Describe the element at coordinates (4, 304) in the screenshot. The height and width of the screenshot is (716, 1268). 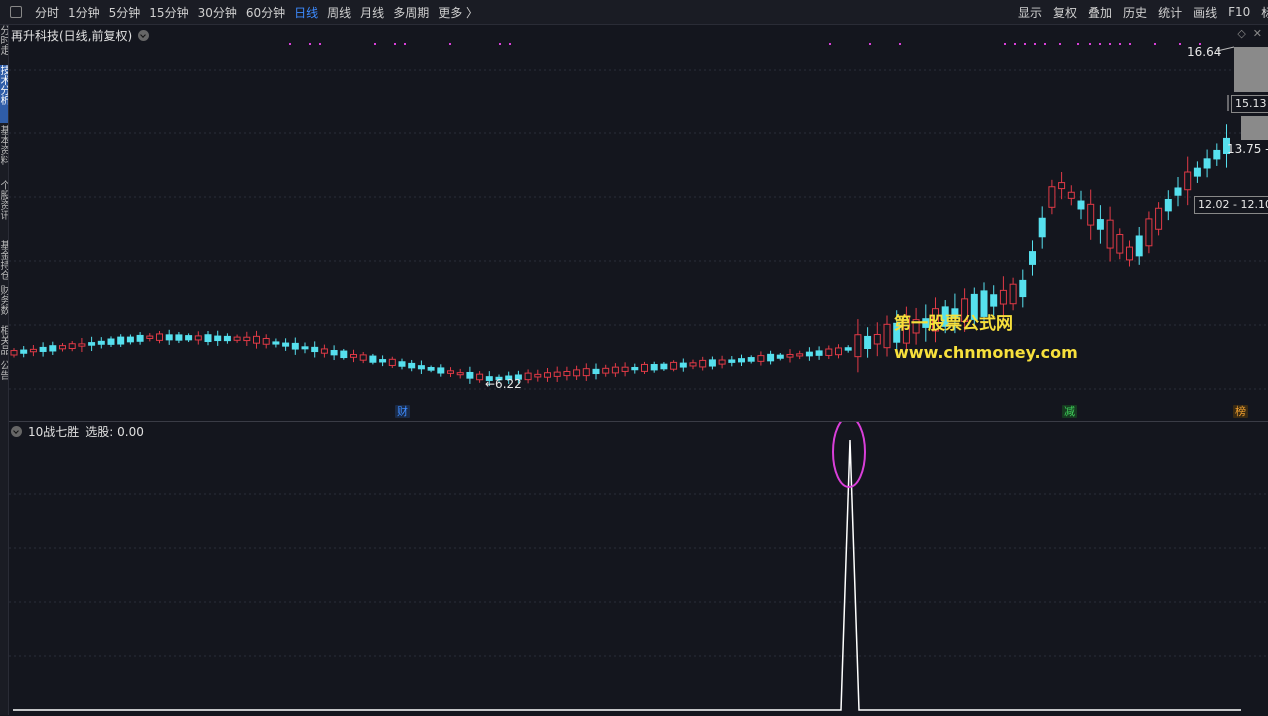
I see `side-tab-5: 财务数据` at that location.